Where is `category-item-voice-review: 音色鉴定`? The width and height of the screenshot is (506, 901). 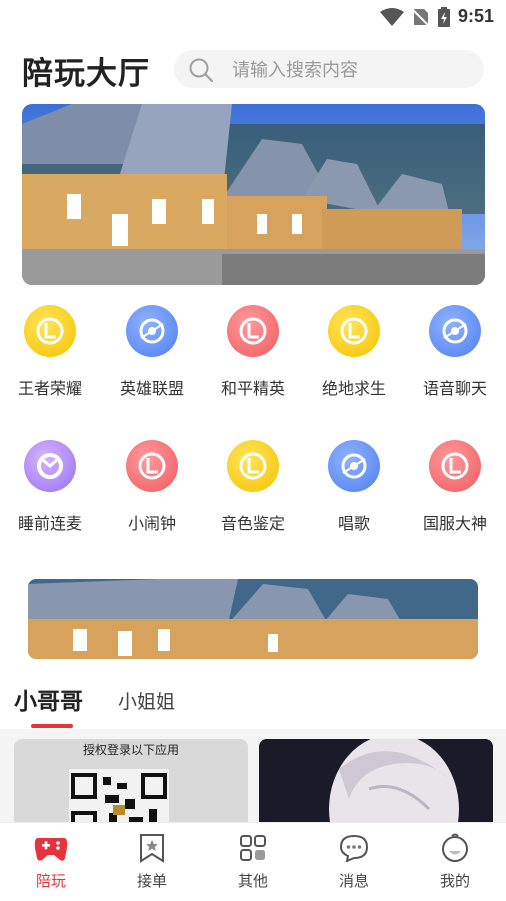 category-item-voice-review: 音色鉴定 is located at coordinates (253, 487).